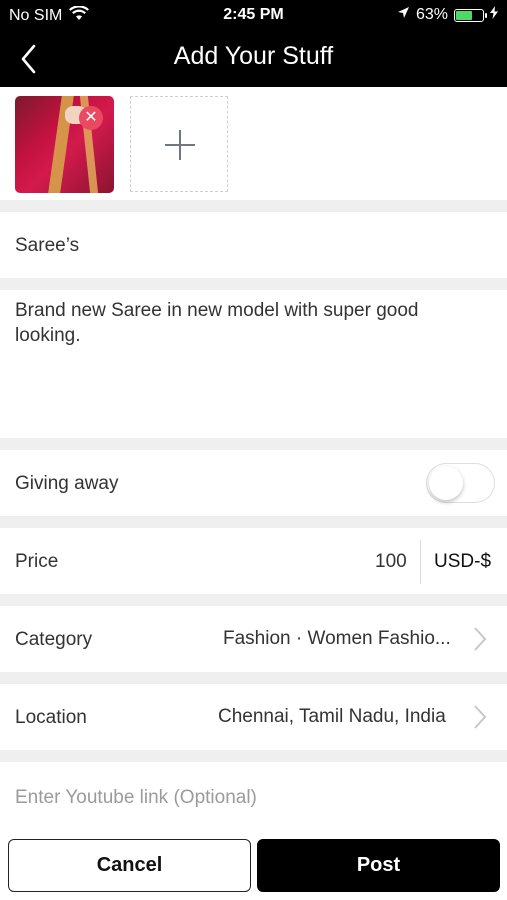 Image resolution: width=507 pixels, height=900 pixels. I want to click on charging-icon, so click(494, 15).